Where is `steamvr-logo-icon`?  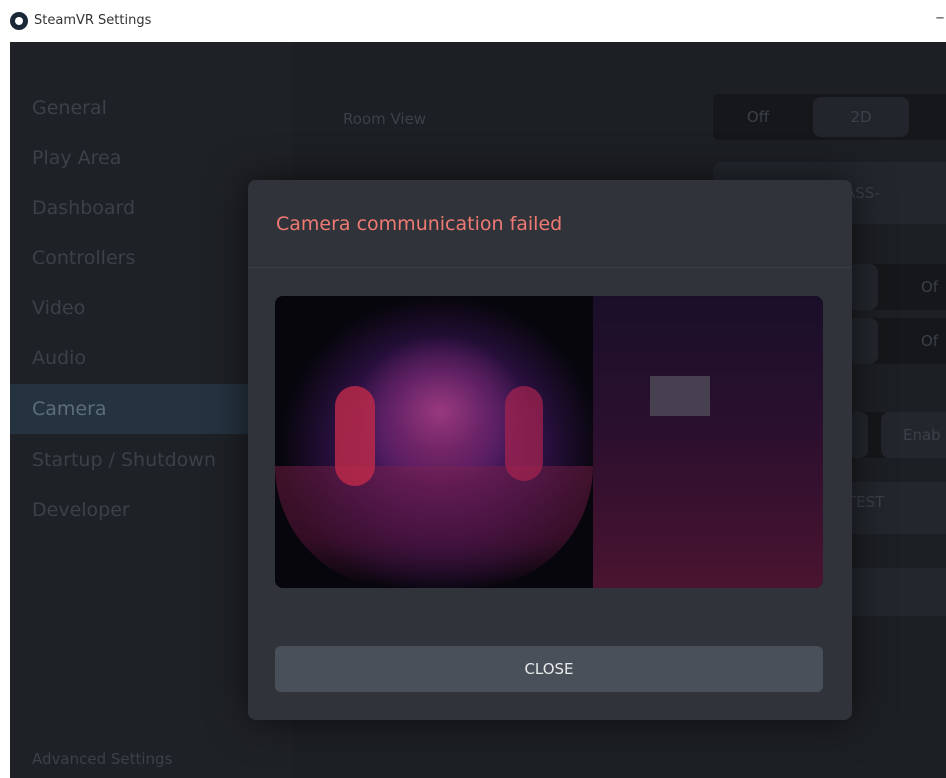
steamvr-logo-icon is located at coordinates (19, 21).